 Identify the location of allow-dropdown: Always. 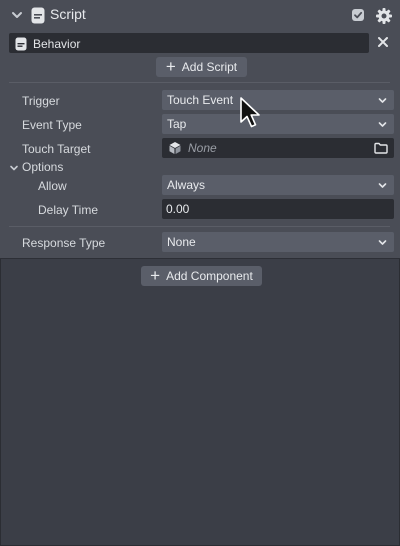
(278, 185).